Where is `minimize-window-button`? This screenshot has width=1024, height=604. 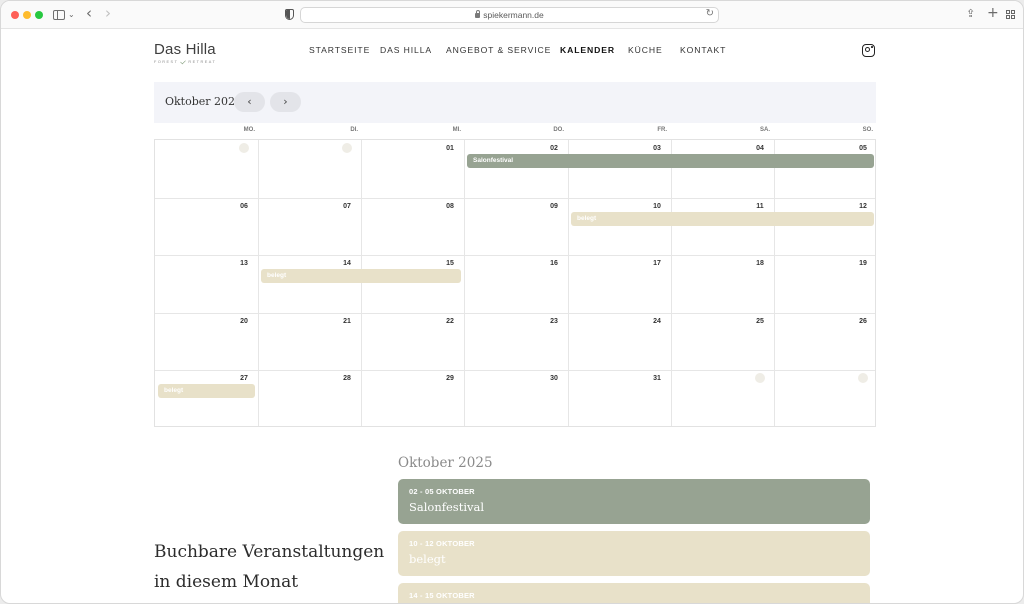
minimize-window-button is located at coordinates (27, 15).